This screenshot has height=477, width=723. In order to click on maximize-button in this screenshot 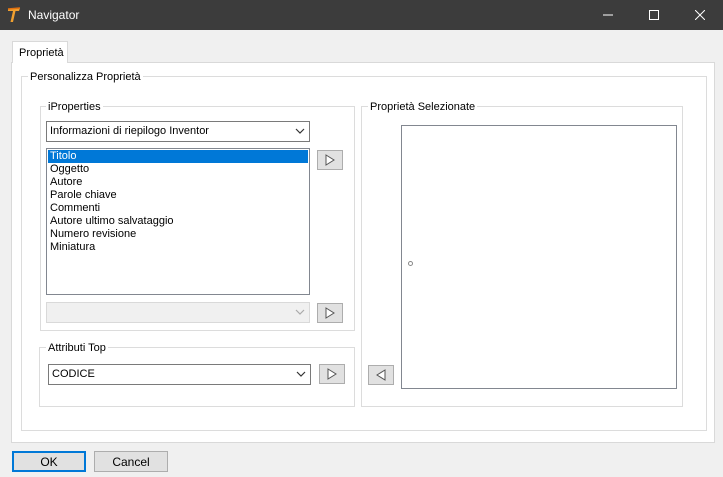, I will do `click(654, 15)`.